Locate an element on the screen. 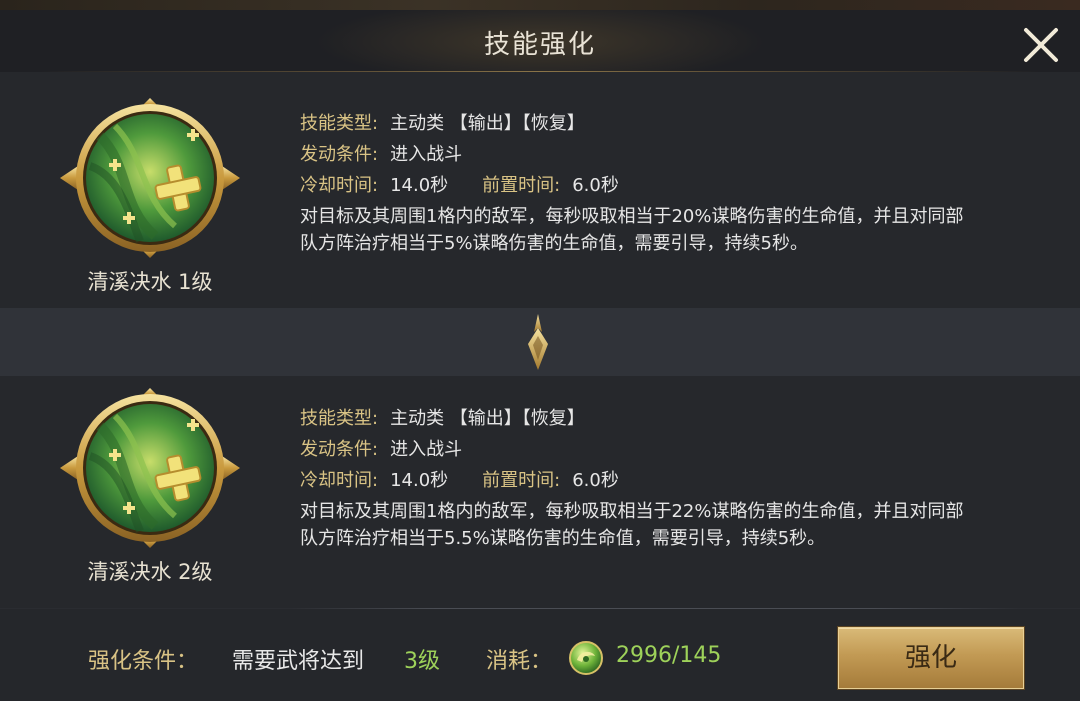 Image resolution: width=1080 pixels, height=701 pixels. cost-value: 2996/145 is located at coordinates (669, 655).